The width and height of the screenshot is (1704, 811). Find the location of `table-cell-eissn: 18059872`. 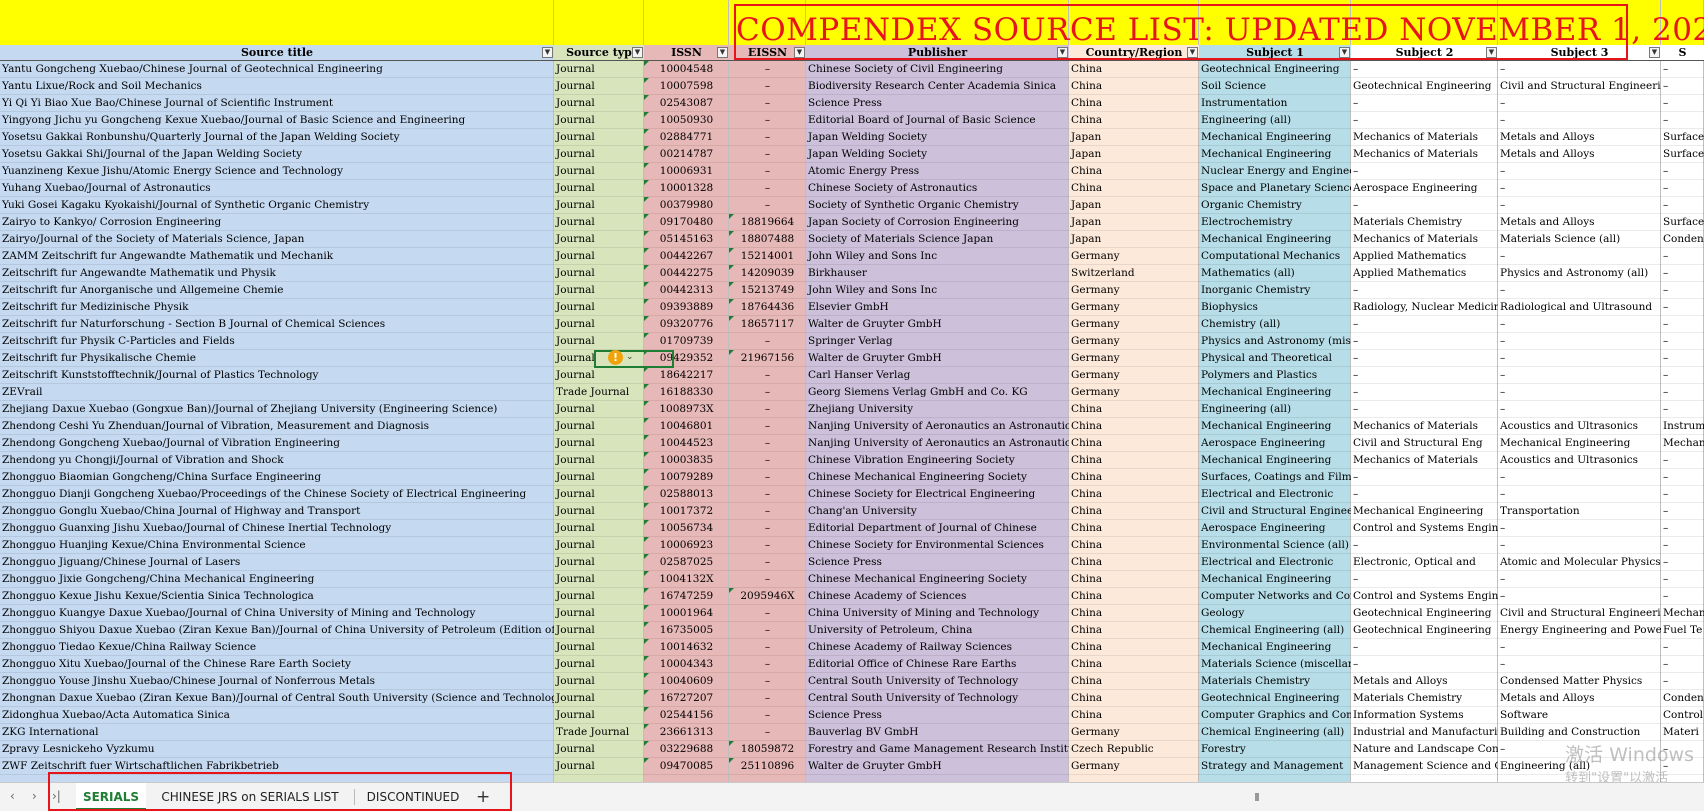

table-cell-eissn: 18059872 is located at coordinates (767, 749).